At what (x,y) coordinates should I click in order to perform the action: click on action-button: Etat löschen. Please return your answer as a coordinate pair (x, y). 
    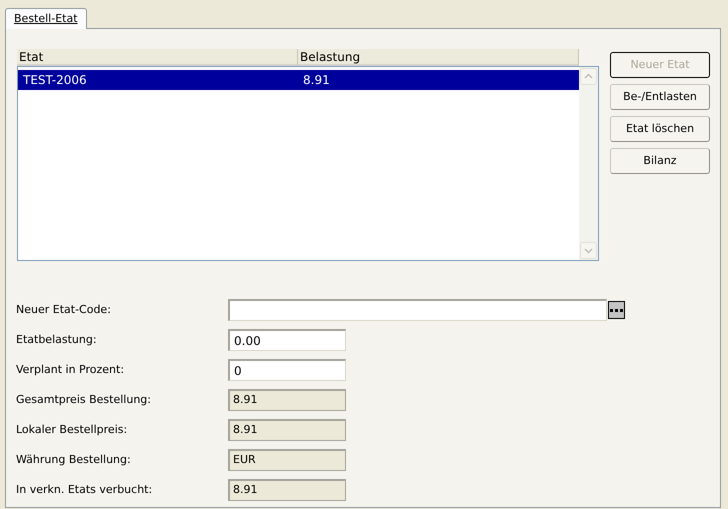
    Looking at the image, I should click on (660, 129).